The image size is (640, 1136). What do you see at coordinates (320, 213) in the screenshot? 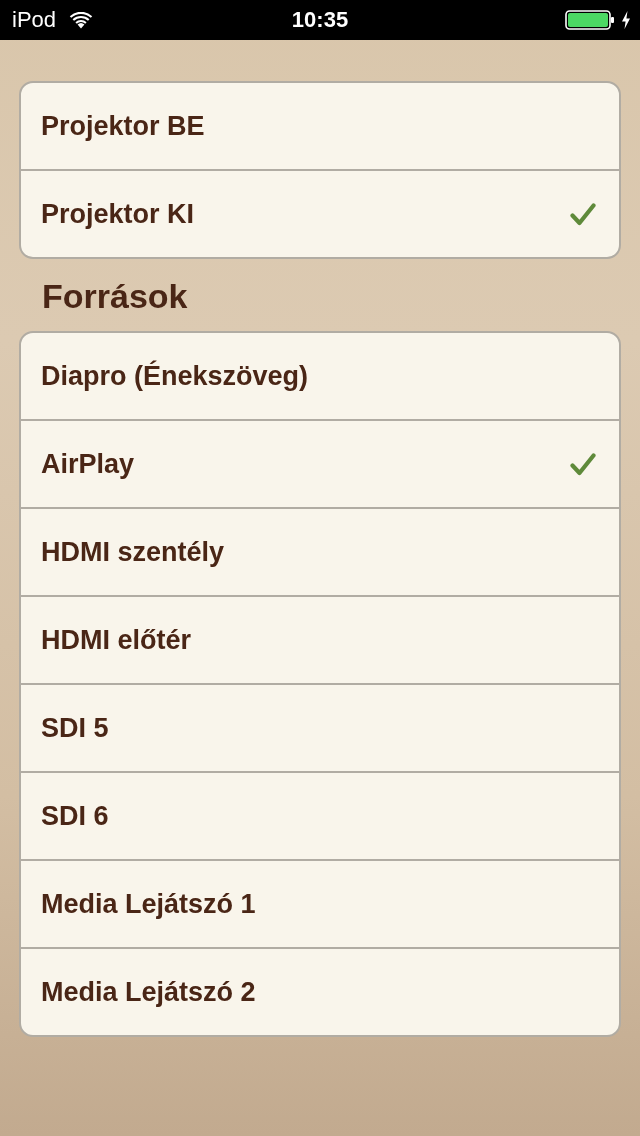
I see `option-row: Projektor KI` at bounding box center [320, 213].